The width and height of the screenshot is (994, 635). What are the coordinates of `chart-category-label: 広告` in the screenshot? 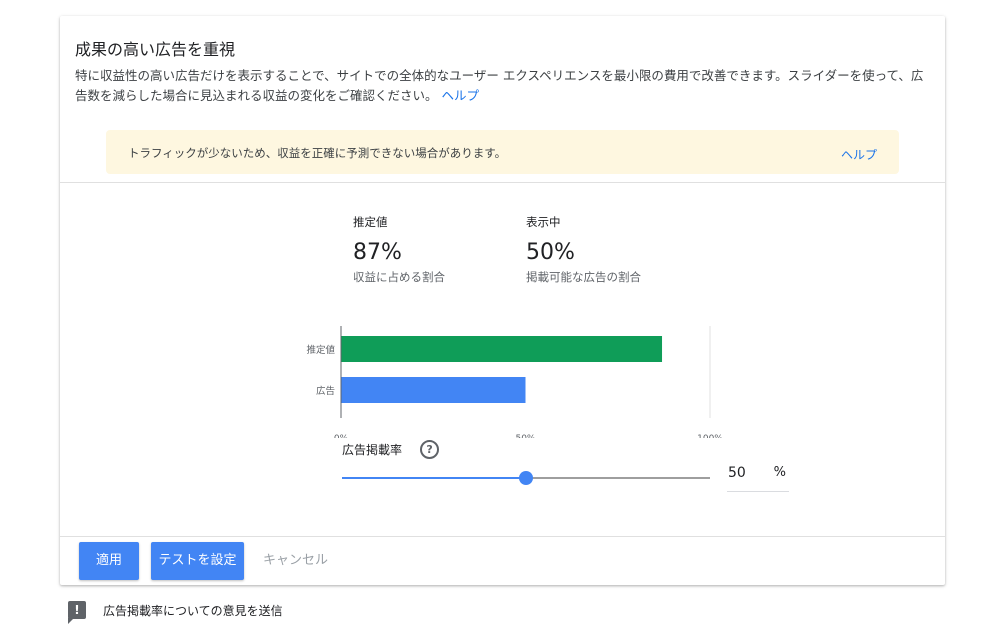 It's located at (325, 391).